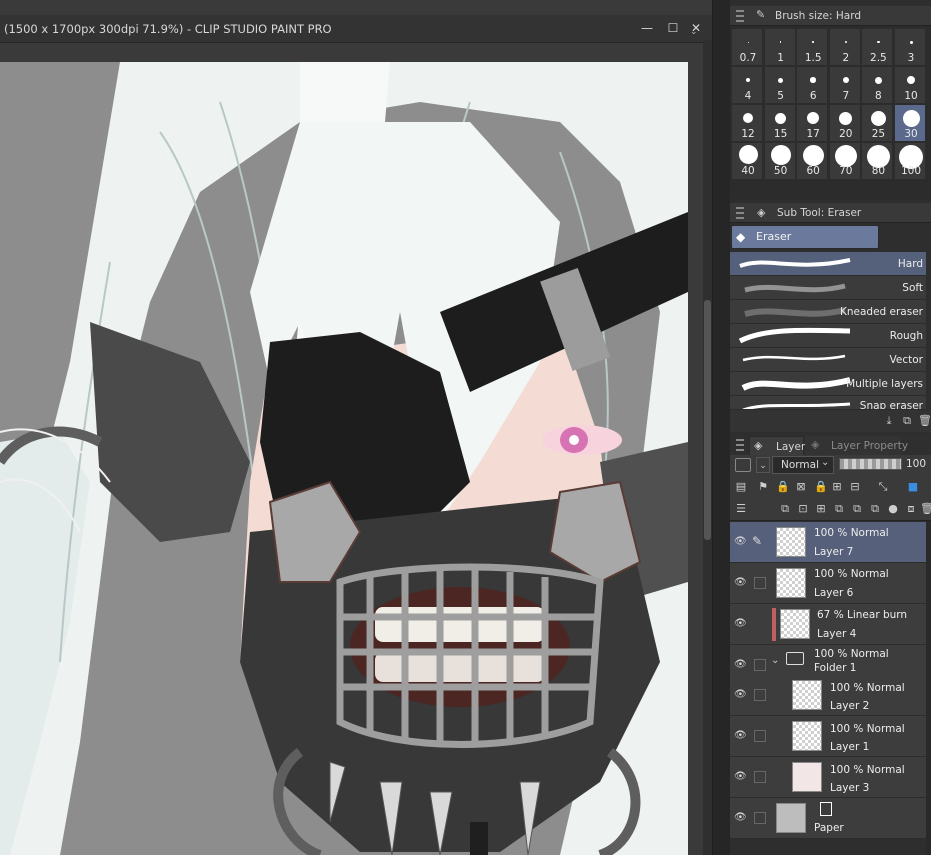 This screenshot has width=931, height=855. I want to click on brush-size-label: 6, so click(813, 96).